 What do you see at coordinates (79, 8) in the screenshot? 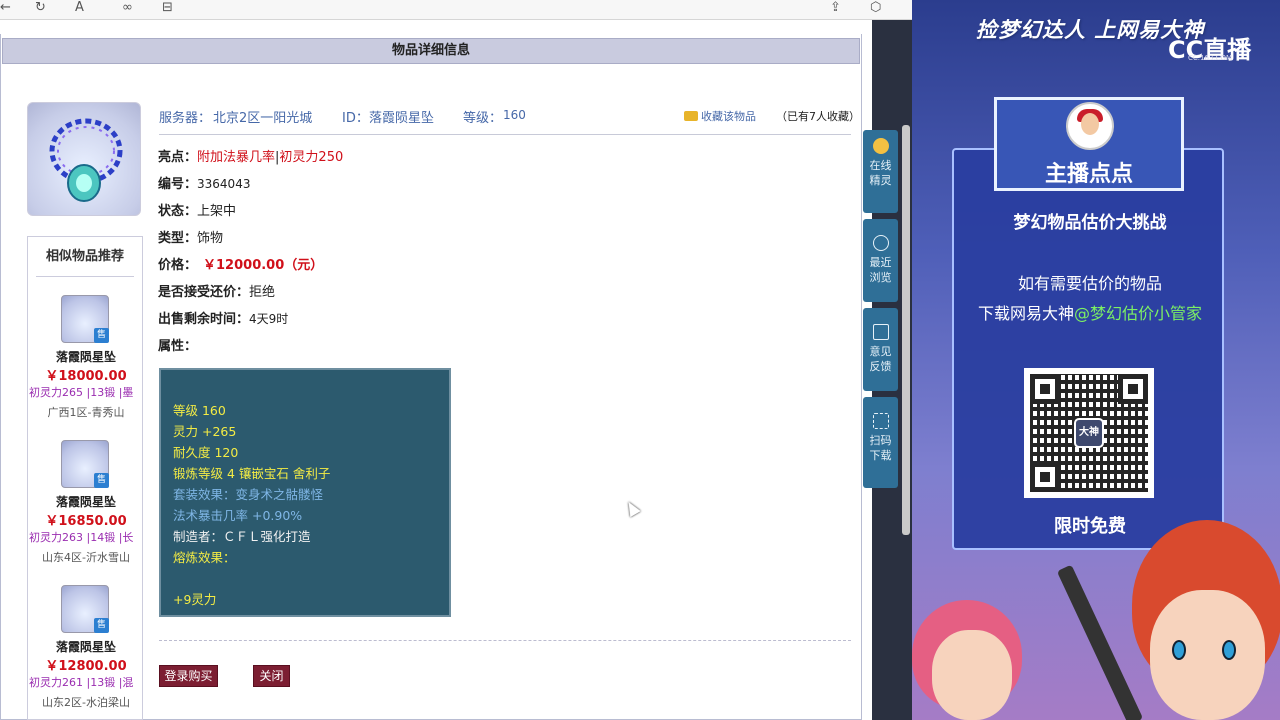
I see `font-icon: A` at bounding box center [79, 8].